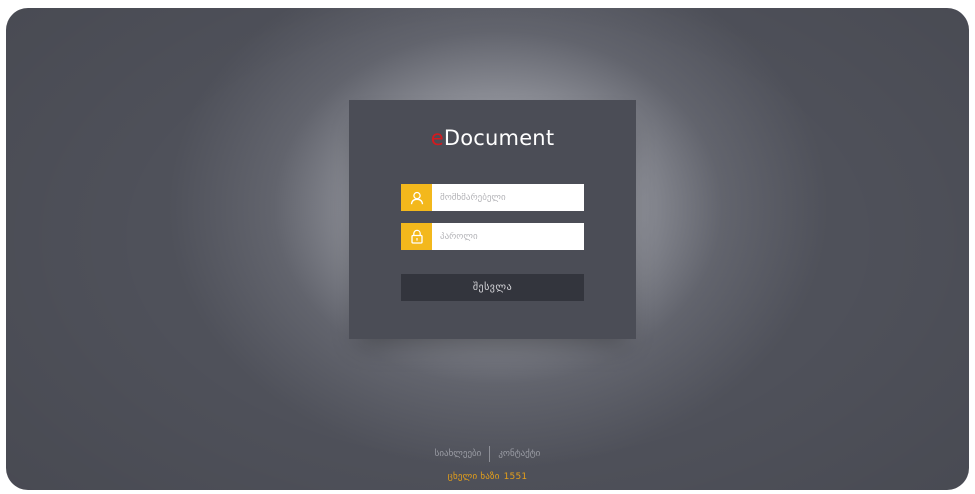  Describe the element at coordinates (492, 287) in the screenshot. I see `login-button: შესვლა` at that location.